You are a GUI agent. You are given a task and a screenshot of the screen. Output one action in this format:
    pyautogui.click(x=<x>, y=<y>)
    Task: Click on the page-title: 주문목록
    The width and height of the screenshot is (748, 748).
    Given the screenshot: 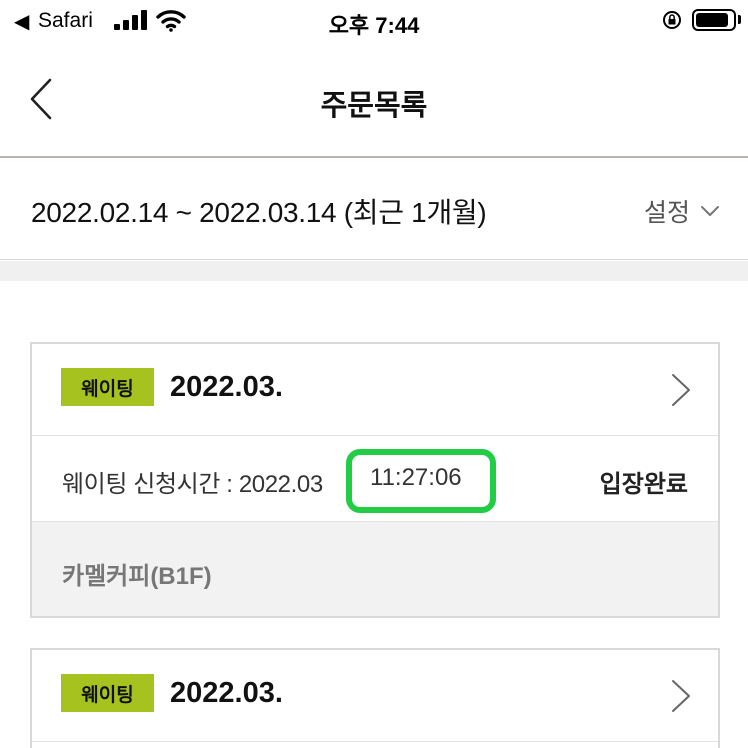 What is the action you would take?
    pyautogui.click(x=374, y=106)
    